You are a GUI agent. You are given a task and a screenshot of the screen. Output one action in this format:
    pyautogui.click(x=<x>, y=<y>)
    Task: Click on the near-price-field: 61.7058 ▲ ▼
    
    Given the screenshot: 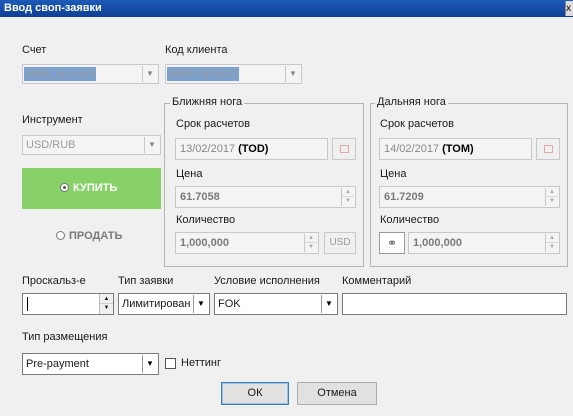 What is the action you would take?
    pyautogui.click(x=265, y=197)
    